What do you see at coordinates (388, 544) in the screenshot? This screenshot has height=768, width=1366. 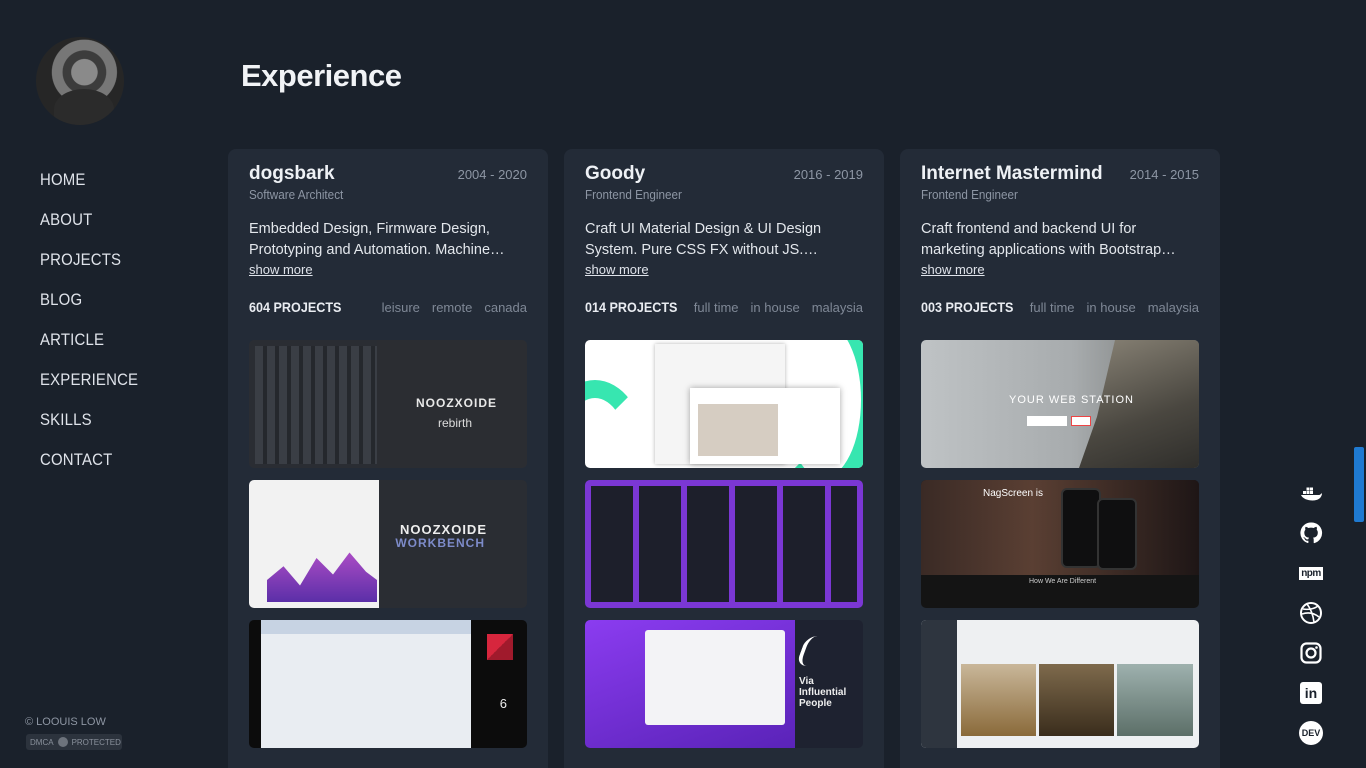 I see `project-thumbnail: NOOZXOIDE WORKBENCH` at bounding box center [388, 544].